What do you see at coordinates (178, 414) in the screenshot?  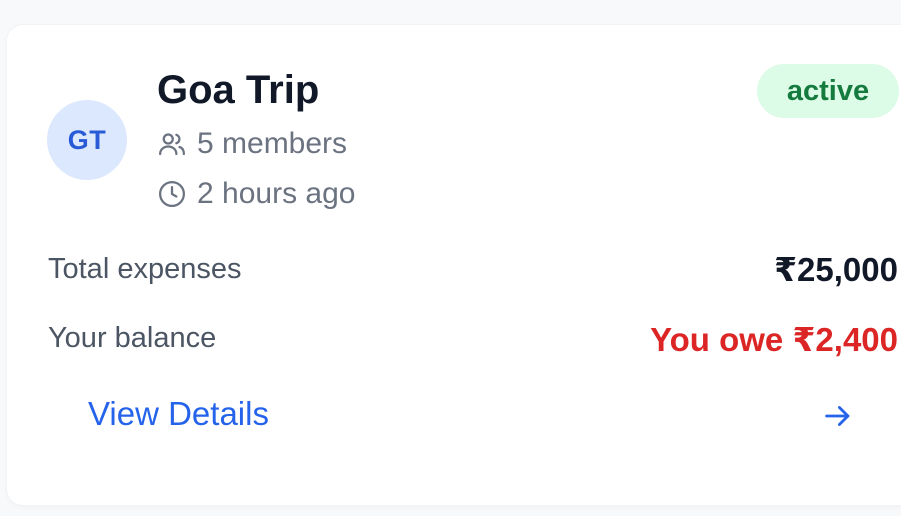 I see `view-details-link: View Details` at bounding box center [178, 414].